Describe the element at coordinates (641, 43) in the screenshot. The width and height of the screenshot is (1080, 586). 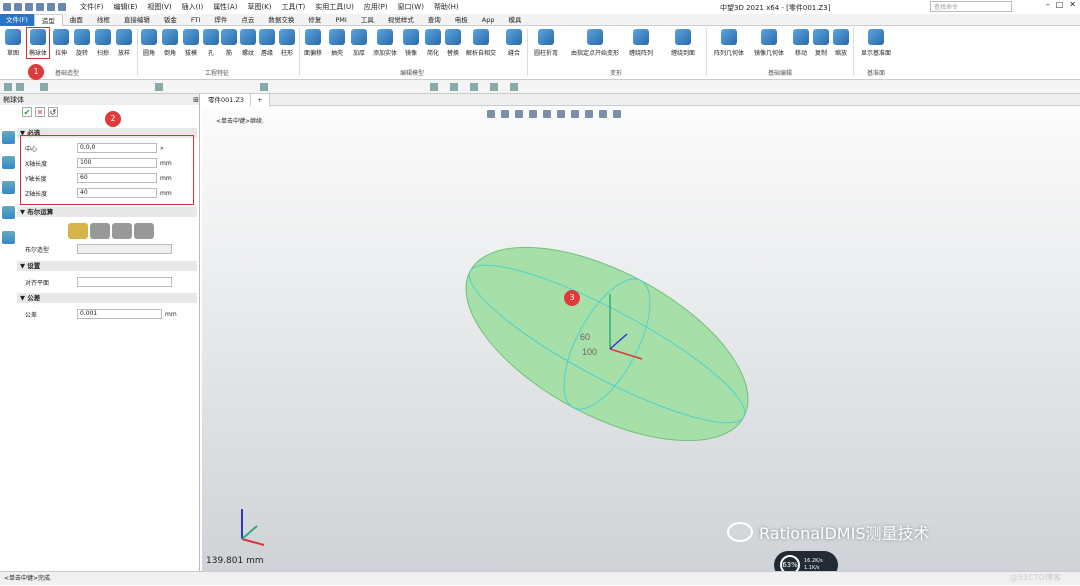
I see `wrap-pattern-button: 缠绕阵列` at that location.